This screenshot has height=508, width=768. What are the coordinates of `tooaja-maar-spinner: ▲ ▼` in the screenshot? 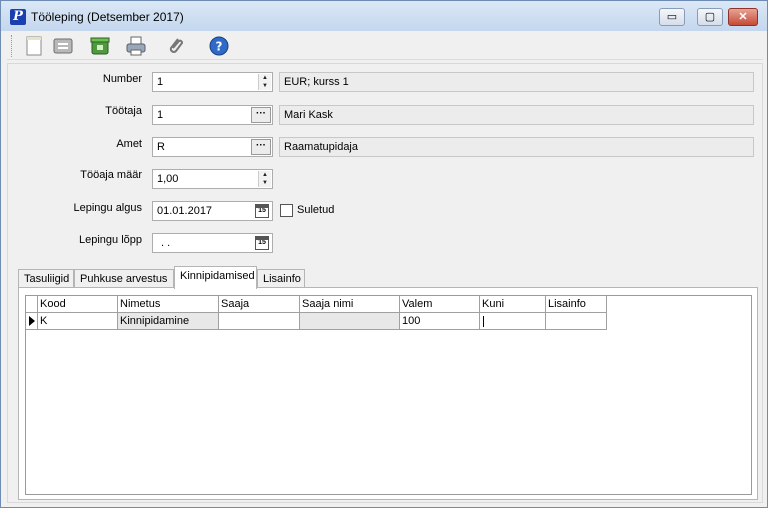 It's located at (264, 179).